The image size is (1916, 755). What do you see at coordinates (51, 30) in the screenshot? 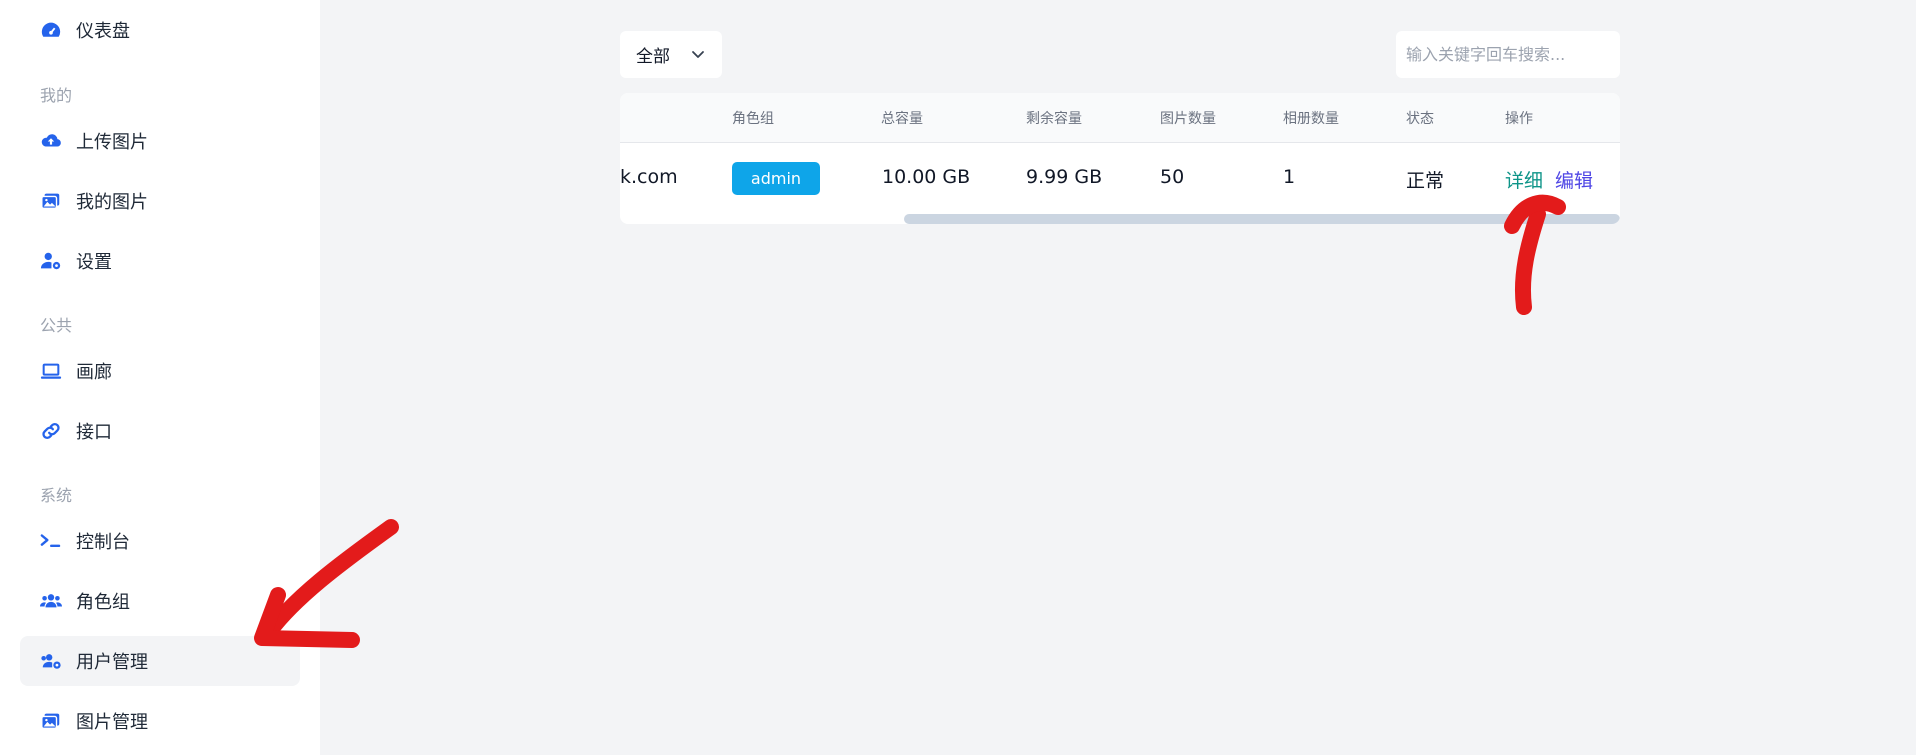
I see `gauge-icon` at bounding box center [51, 30].